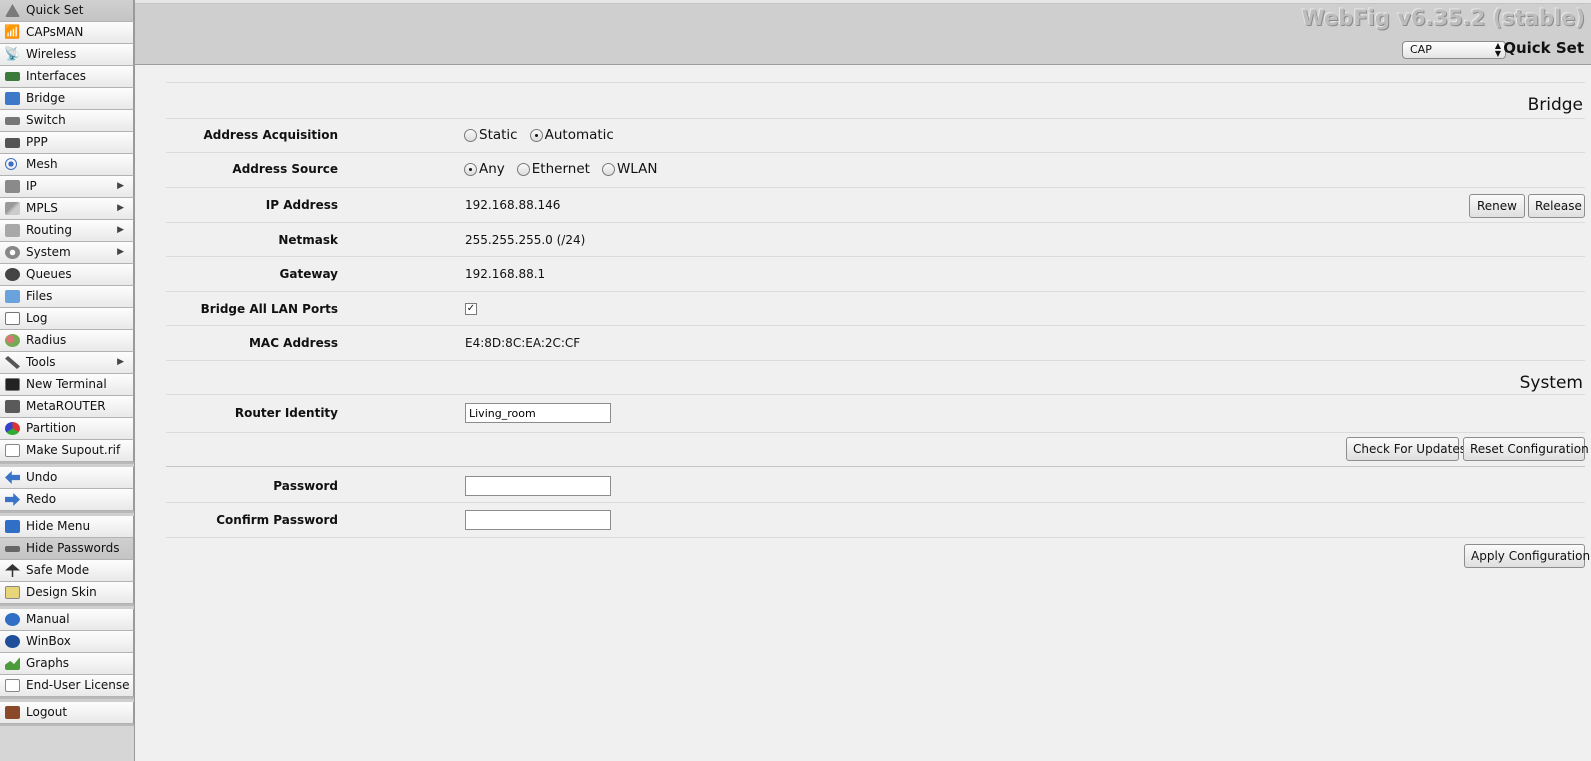 The height and width of the screenshot is (761, 1591). I want to click on radio-label: Ethernet, so click(560, 169).